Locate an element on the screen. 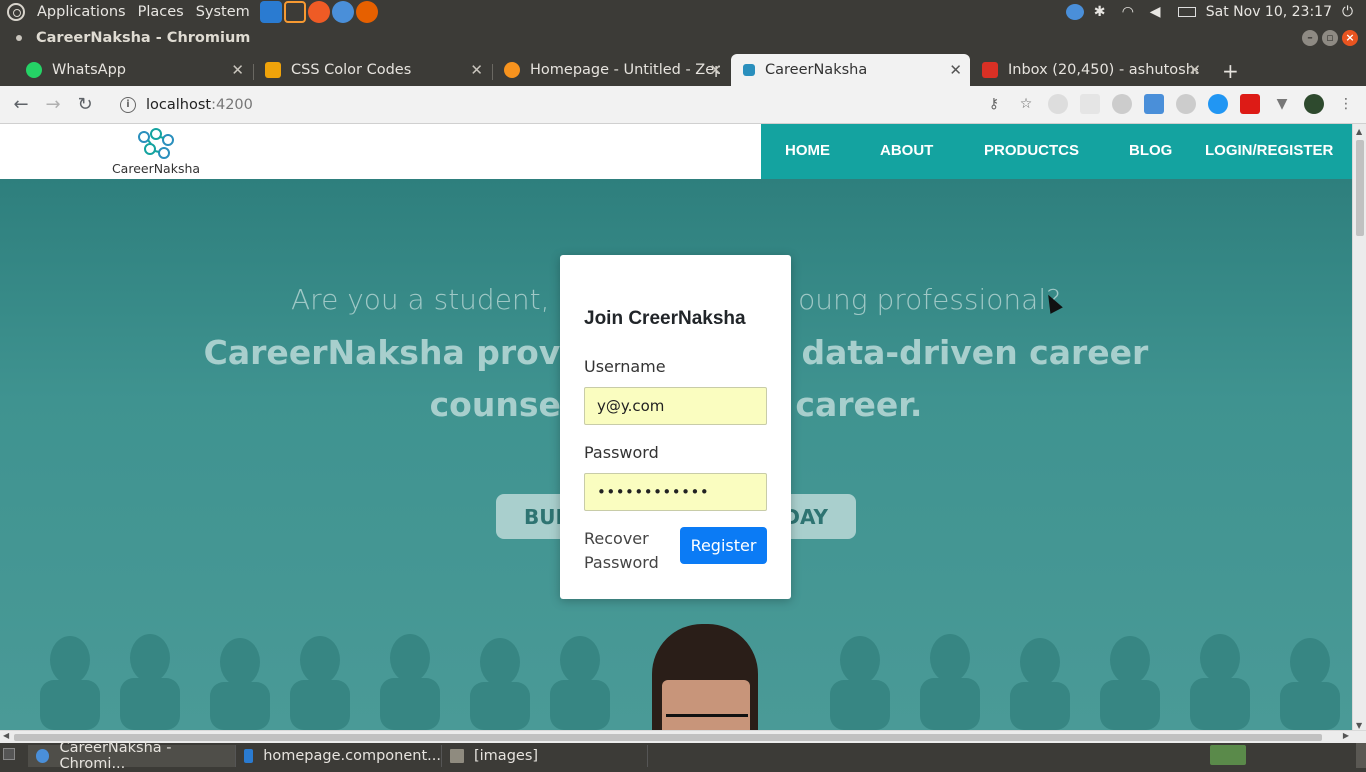 Image resolution: width=1366 pixels, height=772 pixels. scroll-up-arrow-icon: ▲ is located at coordinates (1359, 131).